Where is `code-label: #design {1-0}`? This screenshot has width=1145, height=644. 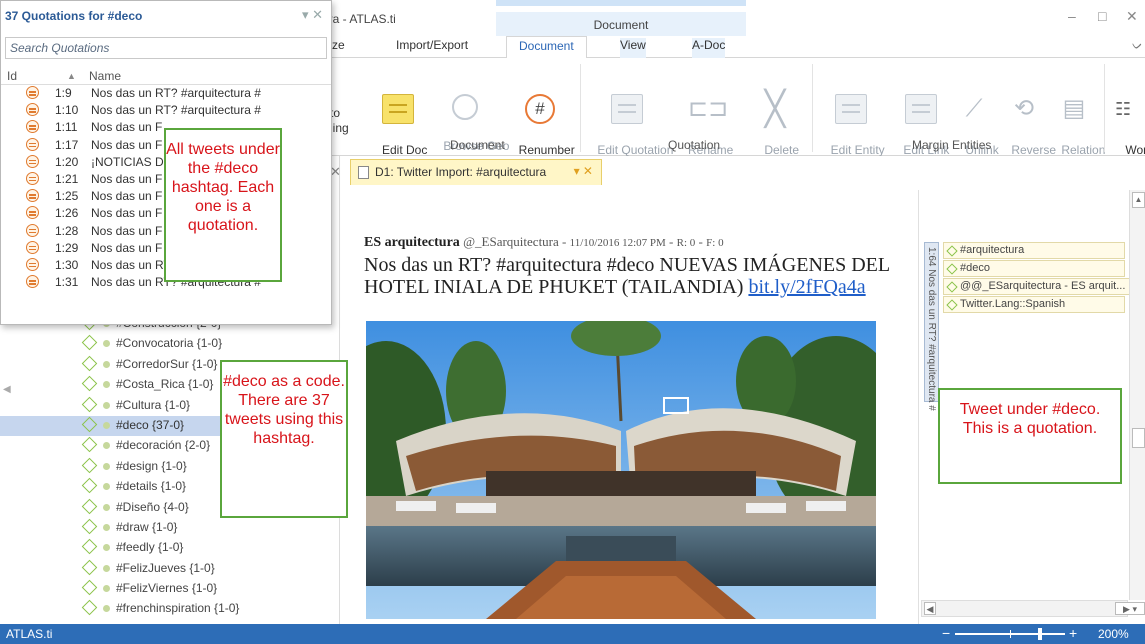
code-label: #design {1-0} is located at coordinates (151, 465).